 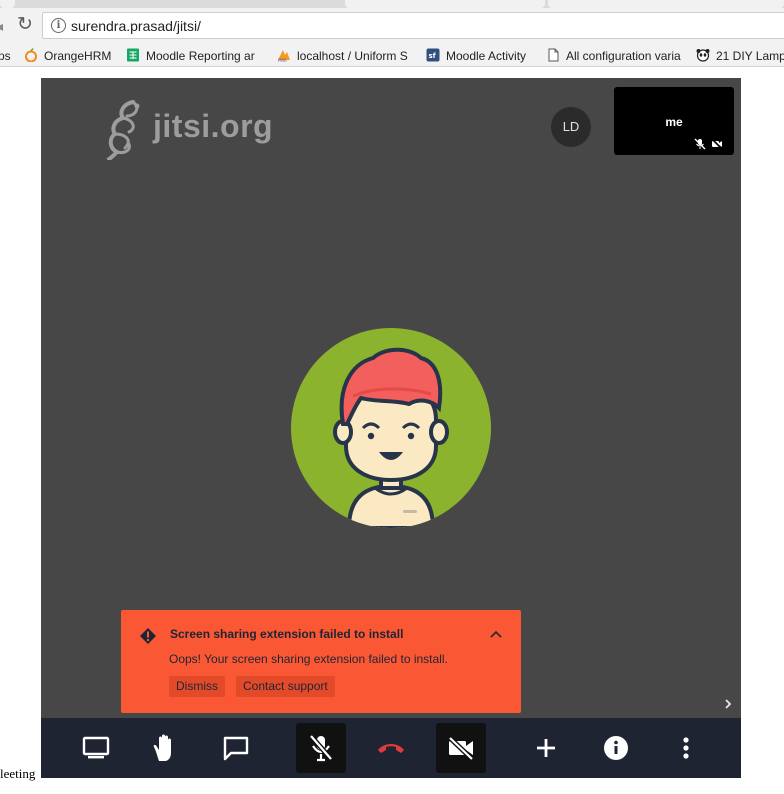 I want to click on jitsi-watermark: jitsi.org, so click(x=189, y=129).